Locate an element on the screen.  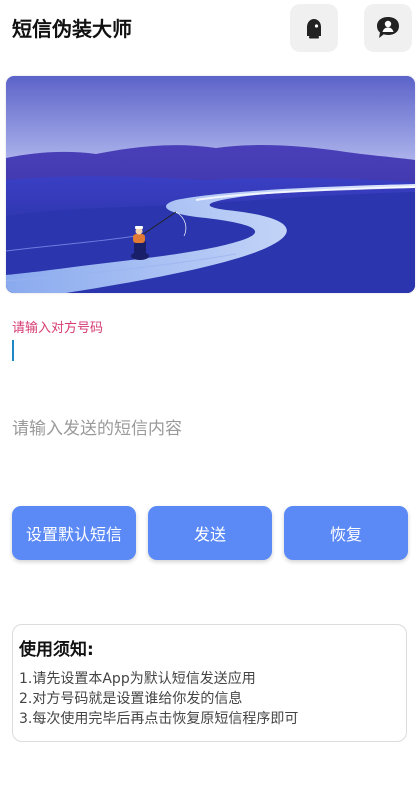
send-button: 发送 is located at coordinates (210, 533).